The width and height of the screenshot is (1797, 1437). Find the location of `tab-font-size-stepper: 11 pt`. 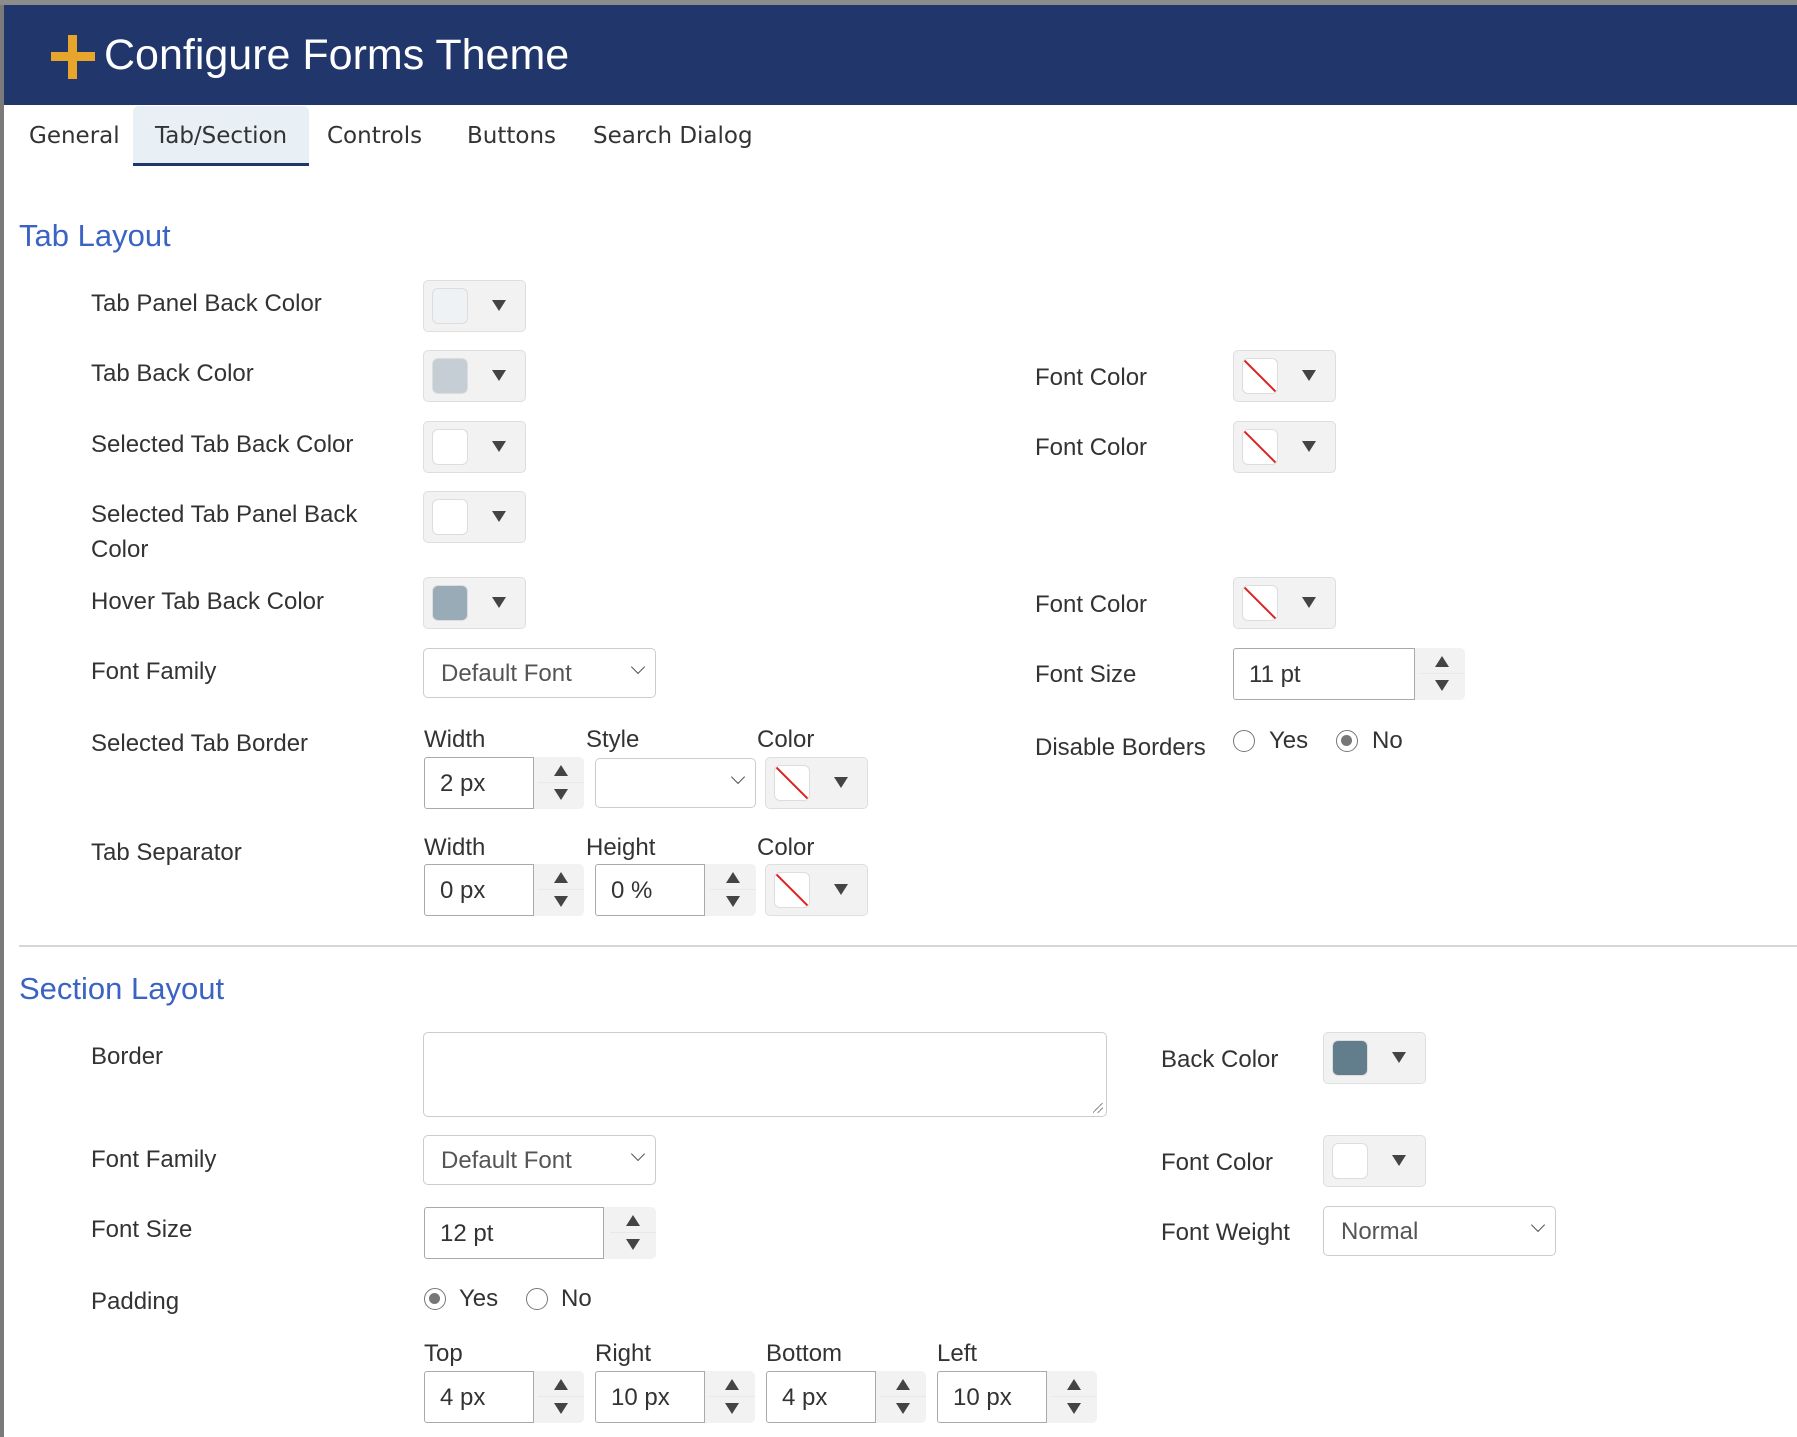

tab-font-size-stepper: 11 pt is located at coordinates (1349, 674).